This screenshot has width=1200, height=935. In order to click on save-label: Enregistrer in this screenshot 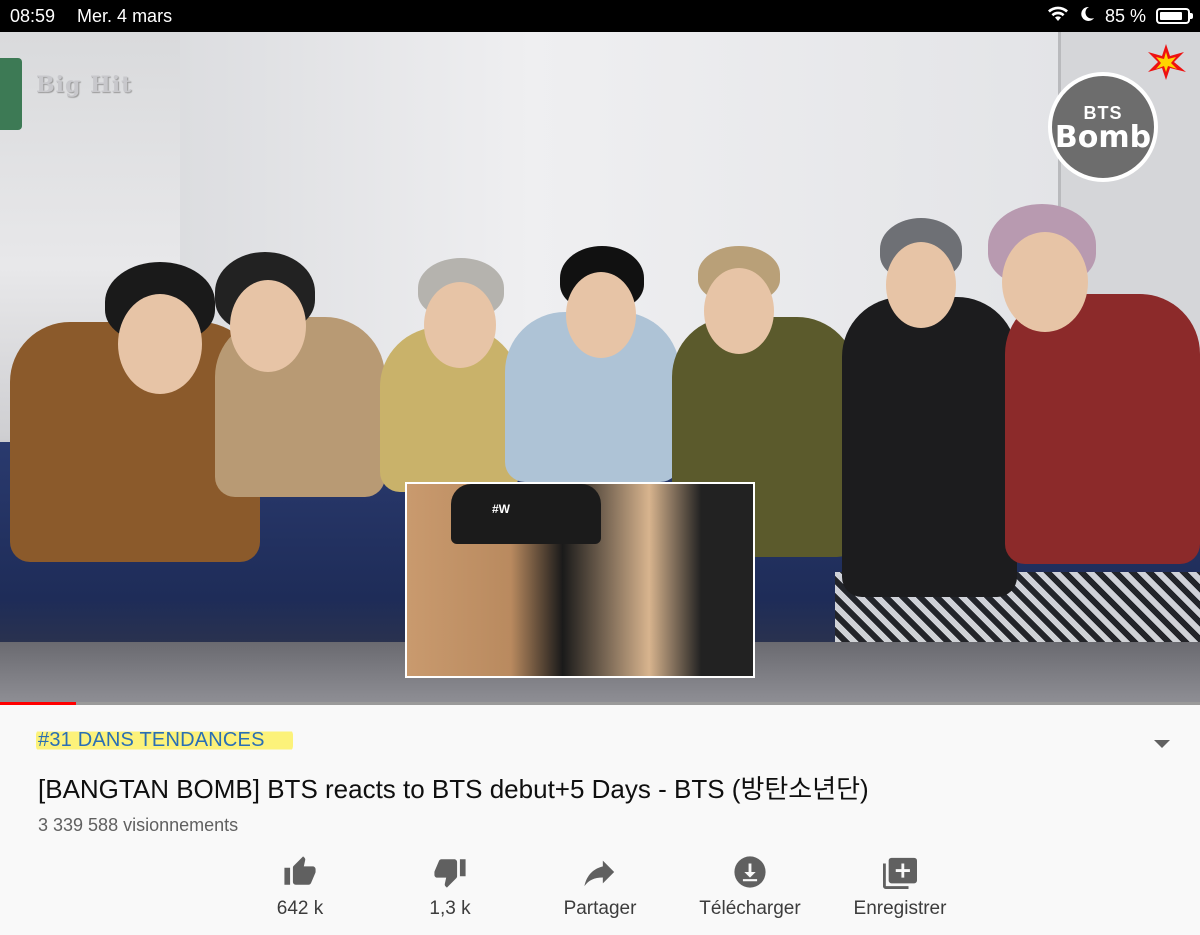, I will do `click(900, 908)`.